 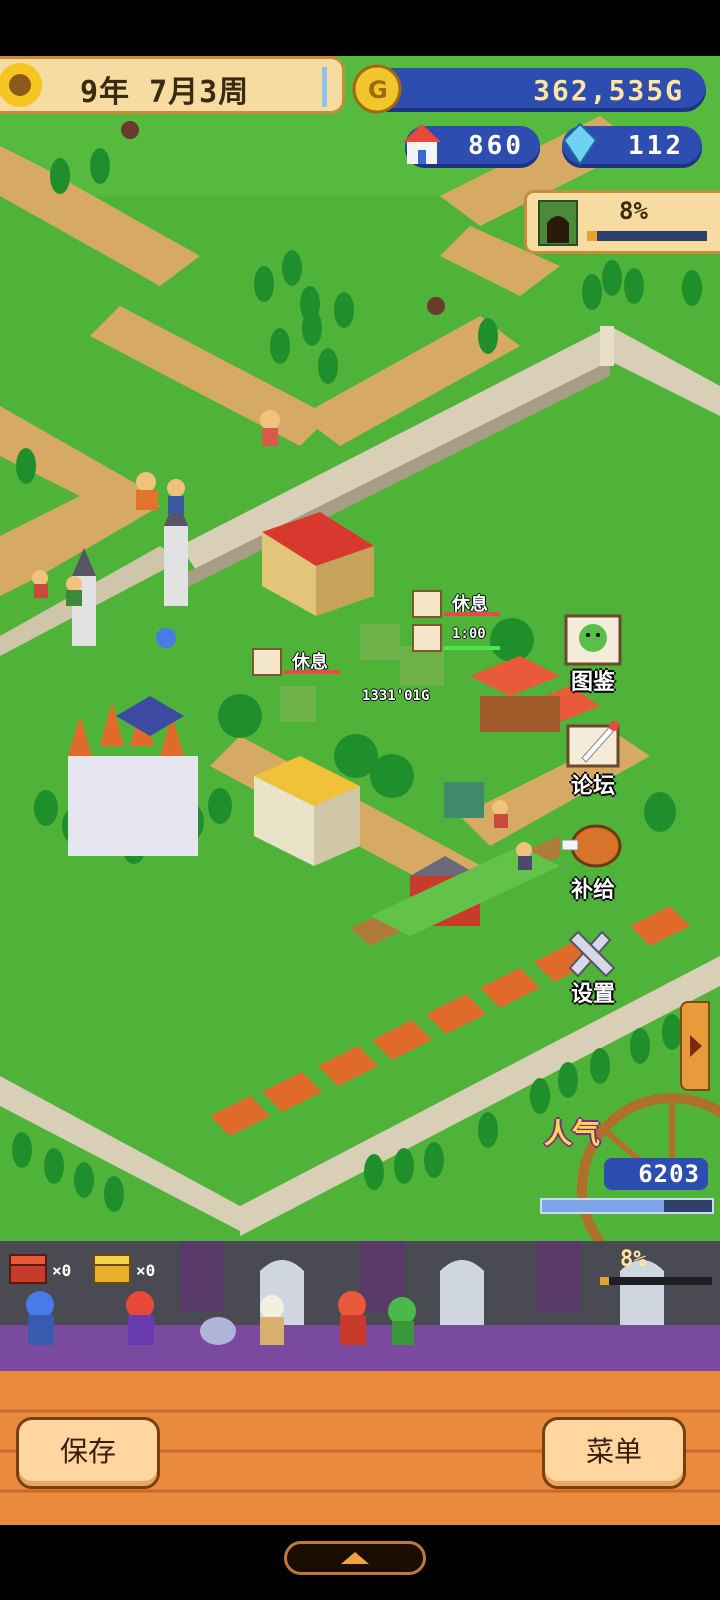 I want to click on meat-icon, so click(x=591, y=846).